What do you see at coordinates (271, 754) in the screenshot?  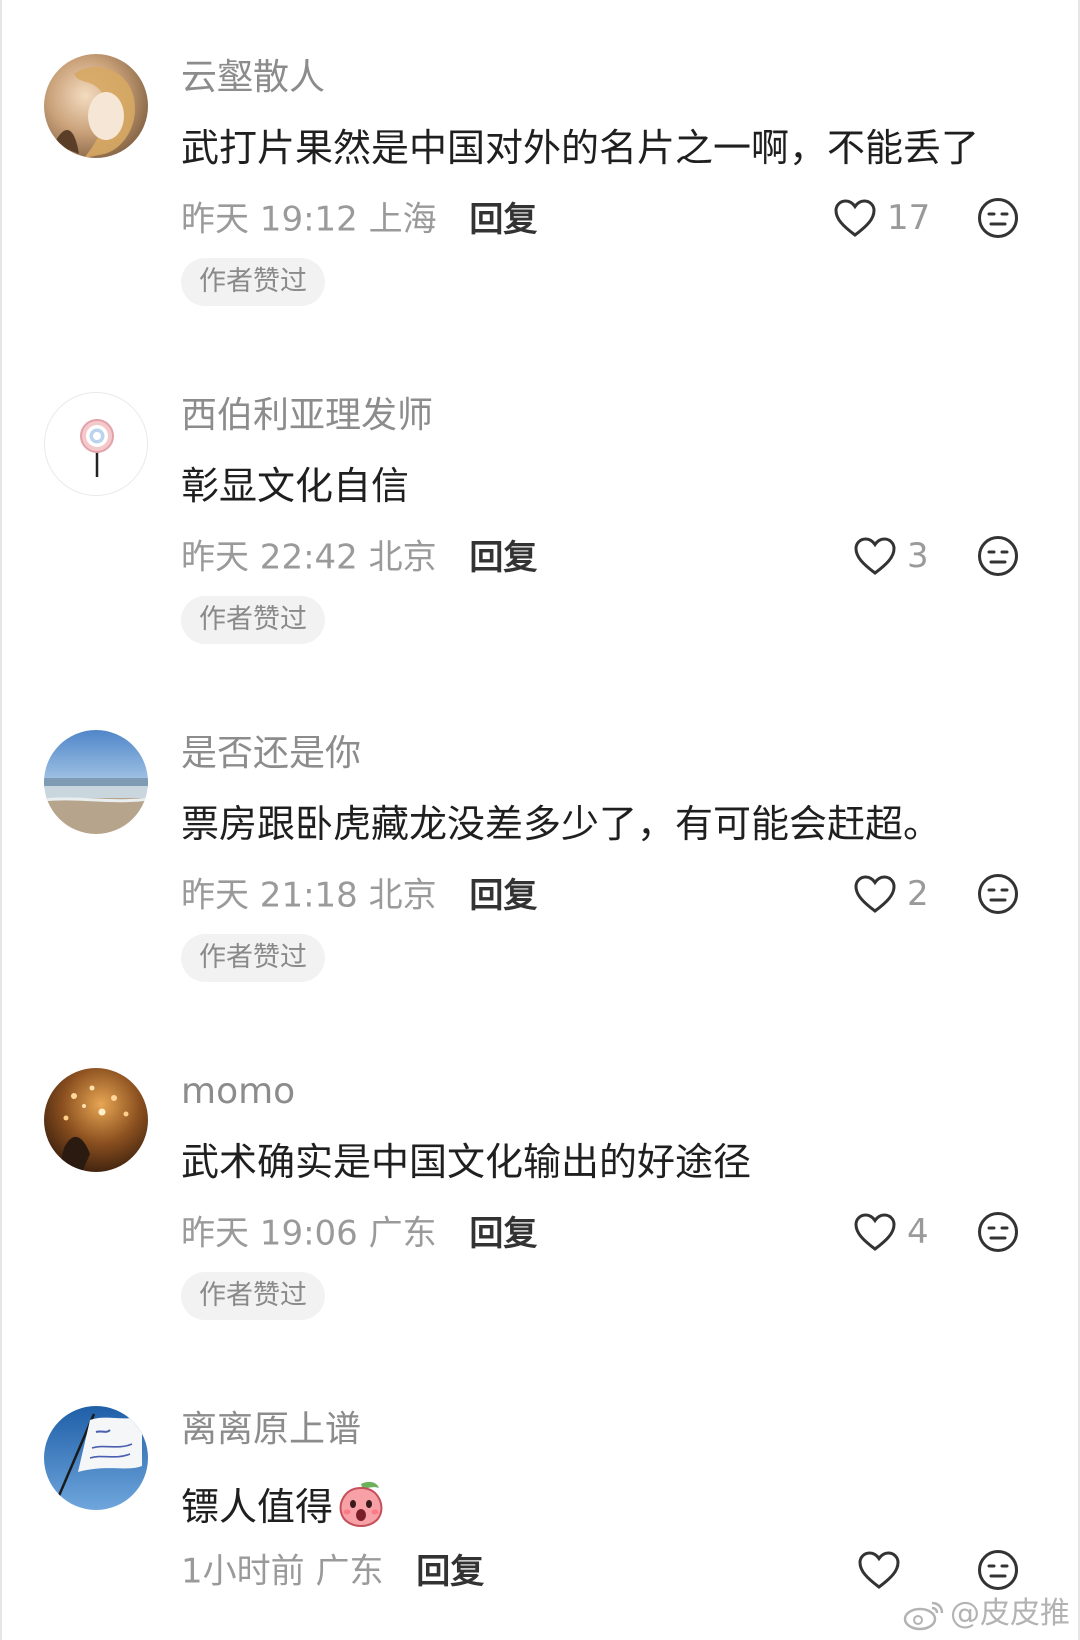 I see `username: 是否还是你` at bounding box center [271, 754].